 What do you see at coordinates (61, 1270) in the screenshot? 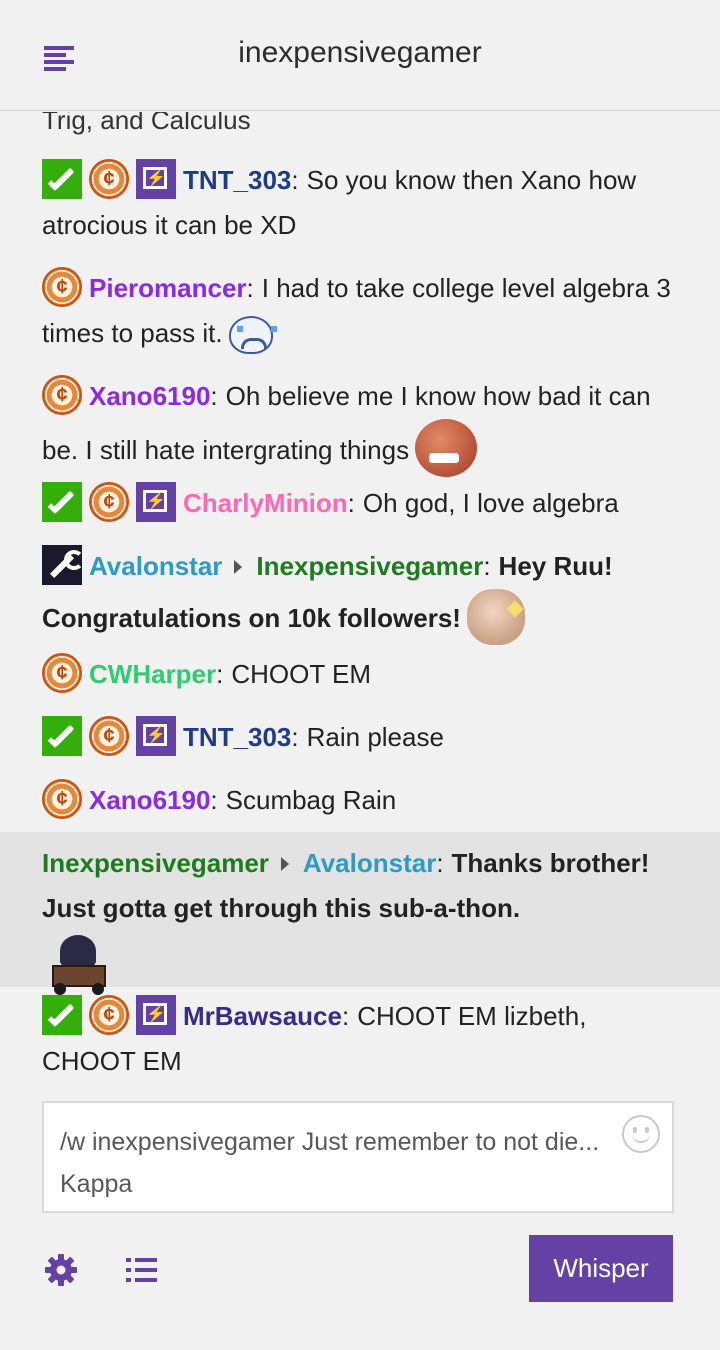
I see `gear-icon` at bounding box center [61, 1270].